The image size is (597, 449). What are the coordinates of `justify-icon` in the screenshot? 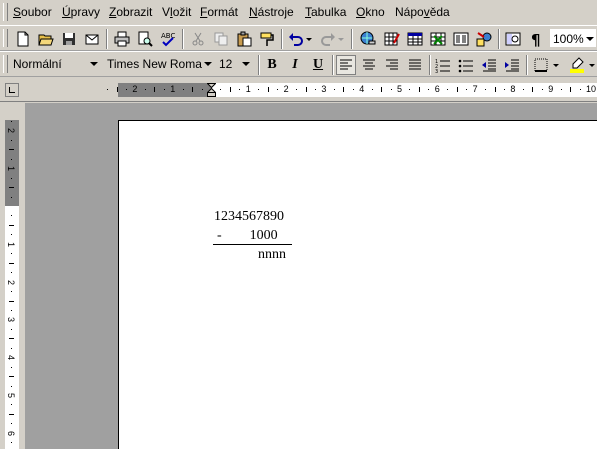 It's located at (415, 64).